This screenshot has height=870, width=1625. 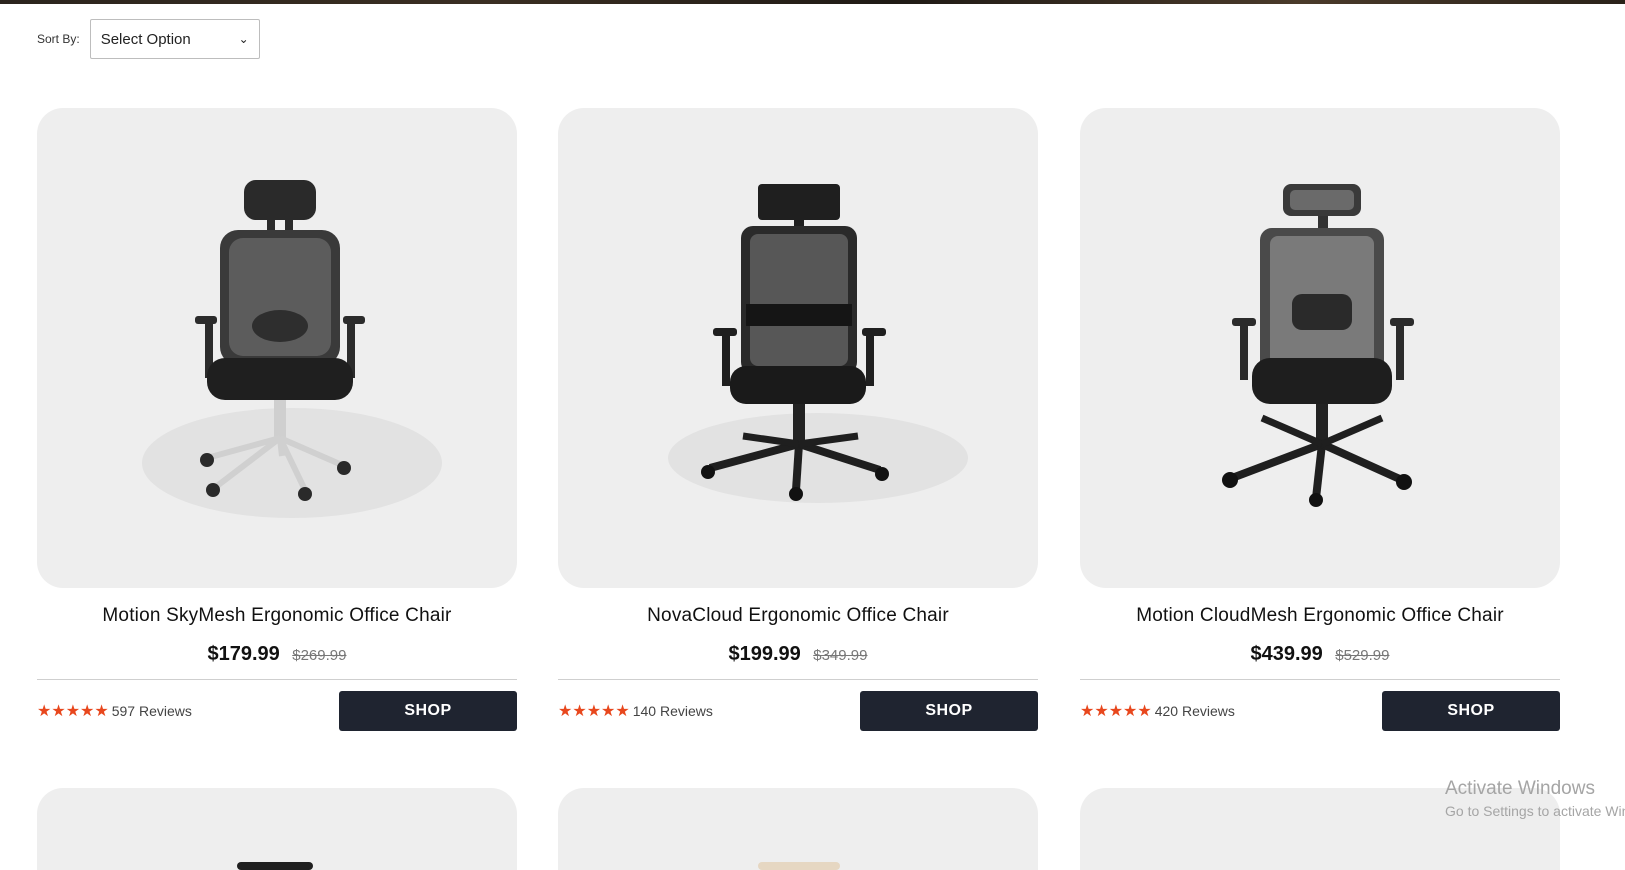 What do you see at coordinates (152, 711) in the screenshot?
I see `review-count: 597 Reviews` at bounding box center [152, 711].